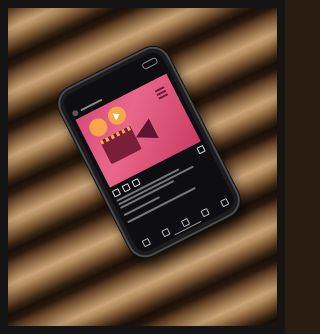 The image size is (320, 334). I want to click on bookmark-icon, so click(201, 149).